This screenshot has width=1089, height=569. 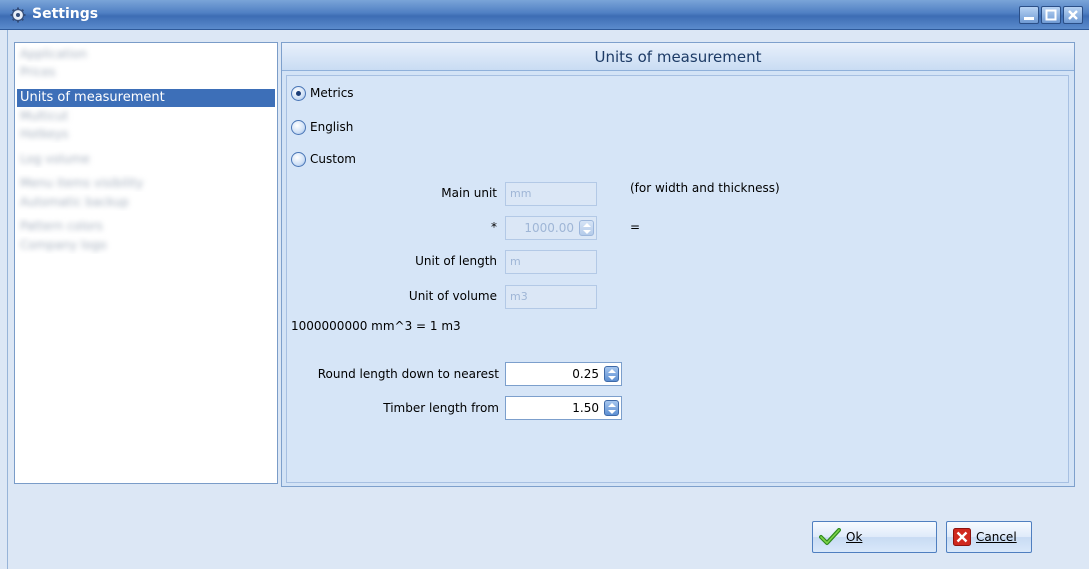 I want to click on nav-item-label: Log volume, so click(x=55, y=159).